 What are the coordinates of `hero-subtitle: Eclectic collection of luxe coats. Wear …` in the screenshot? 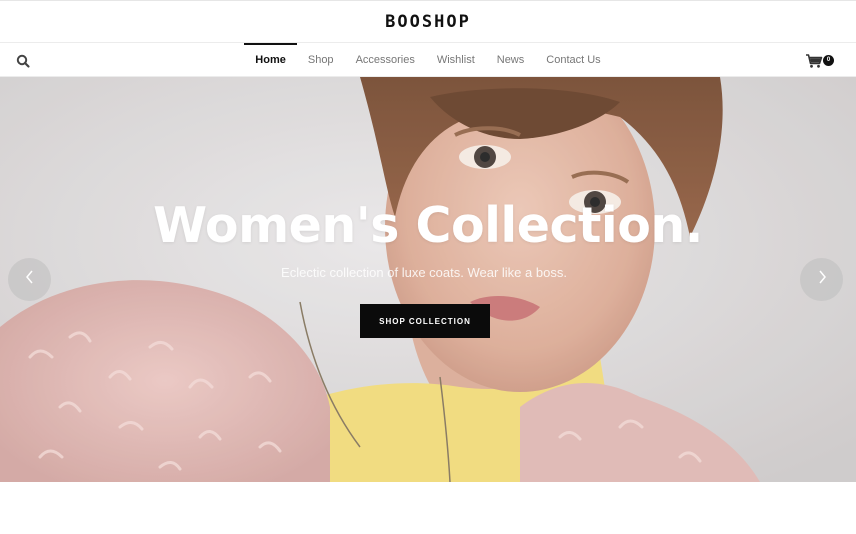 It's located at (424, 272).